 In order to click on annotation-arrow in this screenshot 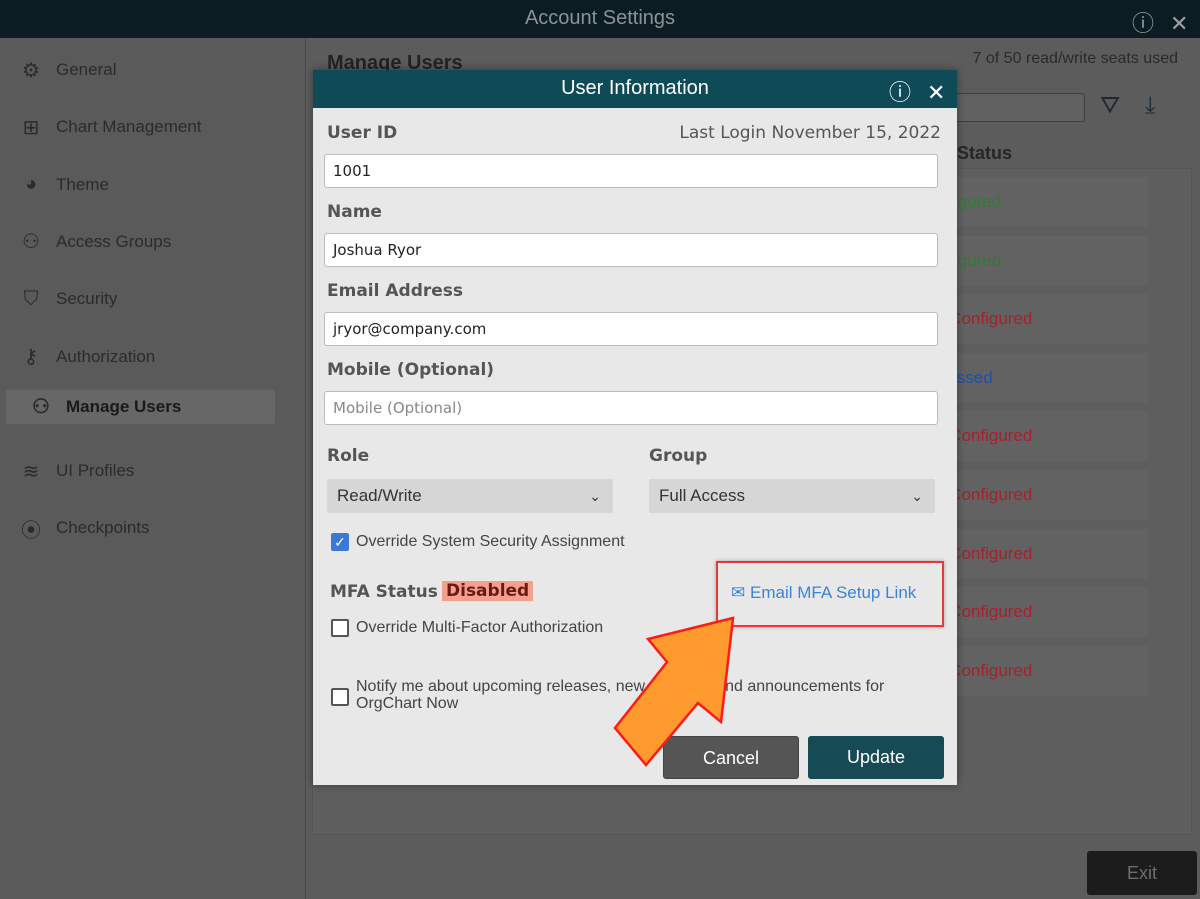, I will do `click(674, 691)`.